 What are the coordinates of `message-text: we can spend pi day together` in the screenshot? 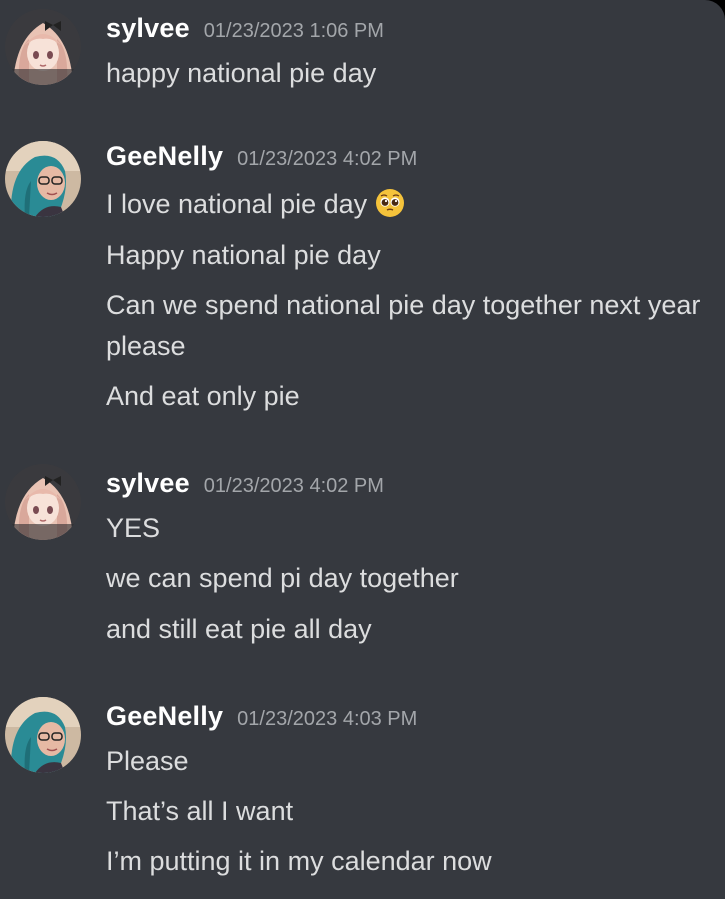 It's located at (282, 578).